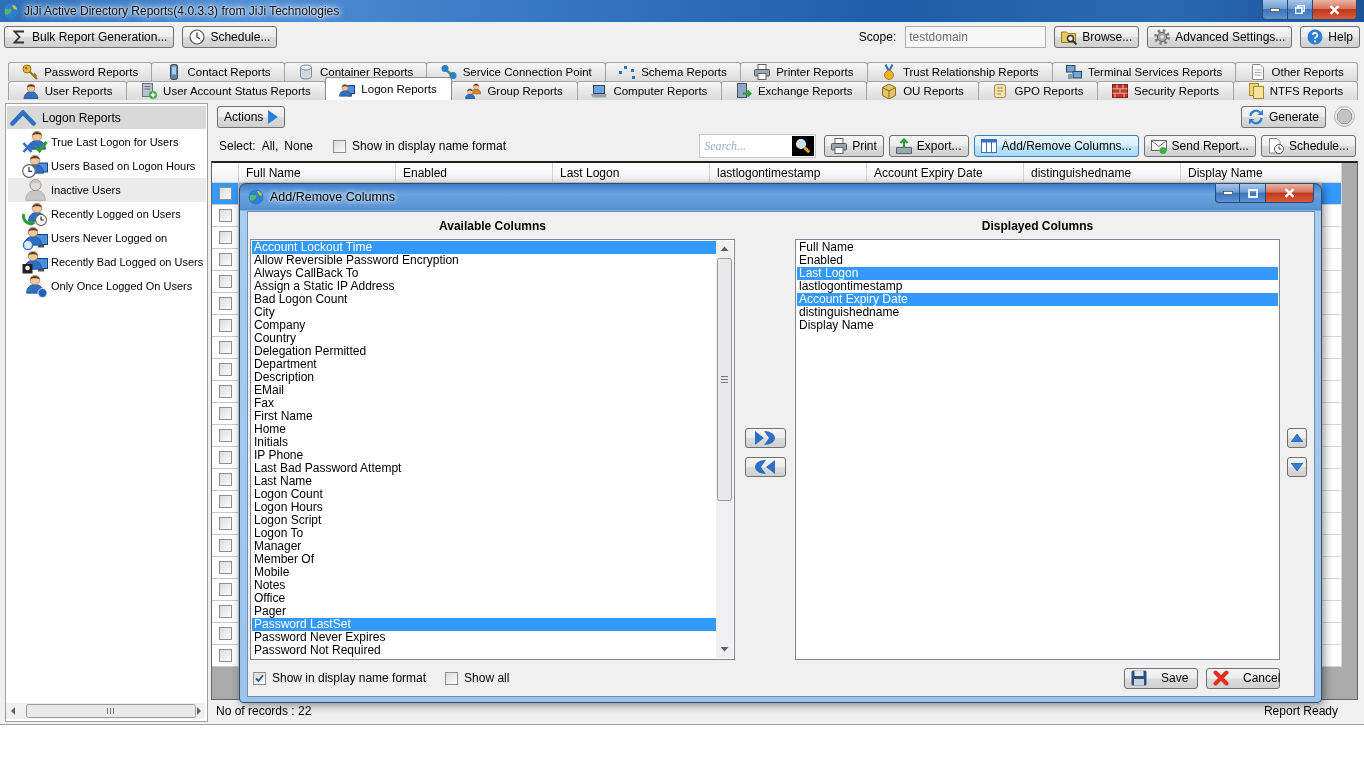 The height and width of the screenshot is (768, 1364). I want to click on column-header: Enabled, so click(474, 173).